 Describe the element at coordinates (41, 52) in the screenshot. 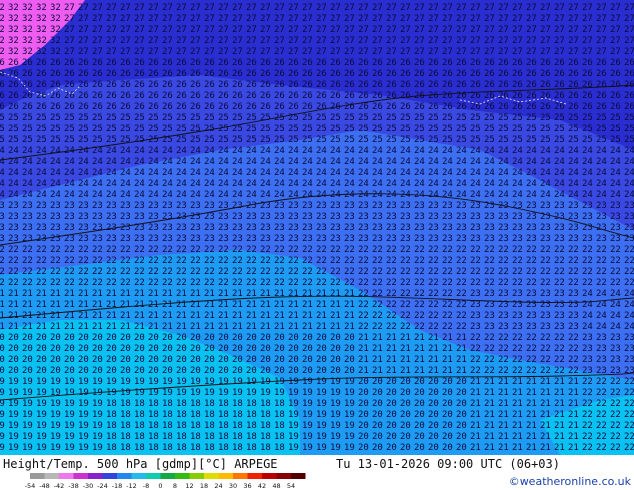

I see `svg-text: 32` at that location.